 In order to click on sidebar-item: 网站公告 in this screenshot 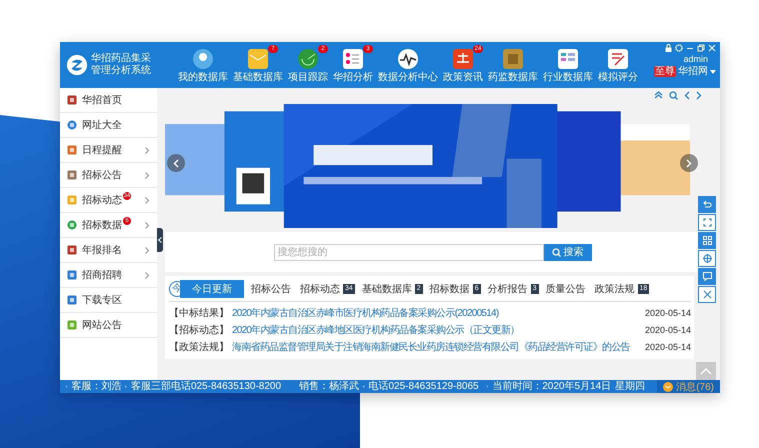, I will do `click(108, 325)`.